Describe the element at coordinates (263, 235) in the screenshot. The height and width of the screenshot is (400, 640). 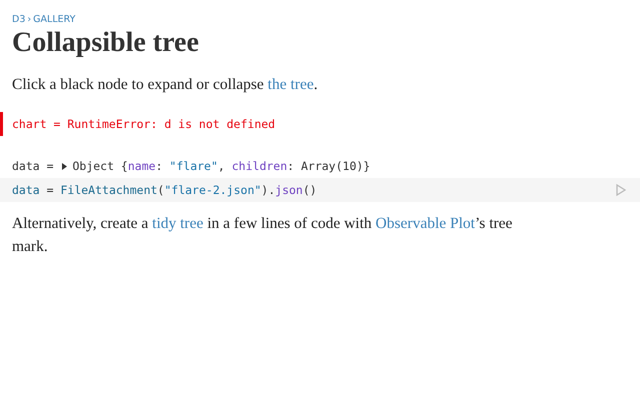
I see `outro-paragraph: Alternatively, create a tidy tree in a few lines of code with Observable Plot’s tree mark.` at that location.